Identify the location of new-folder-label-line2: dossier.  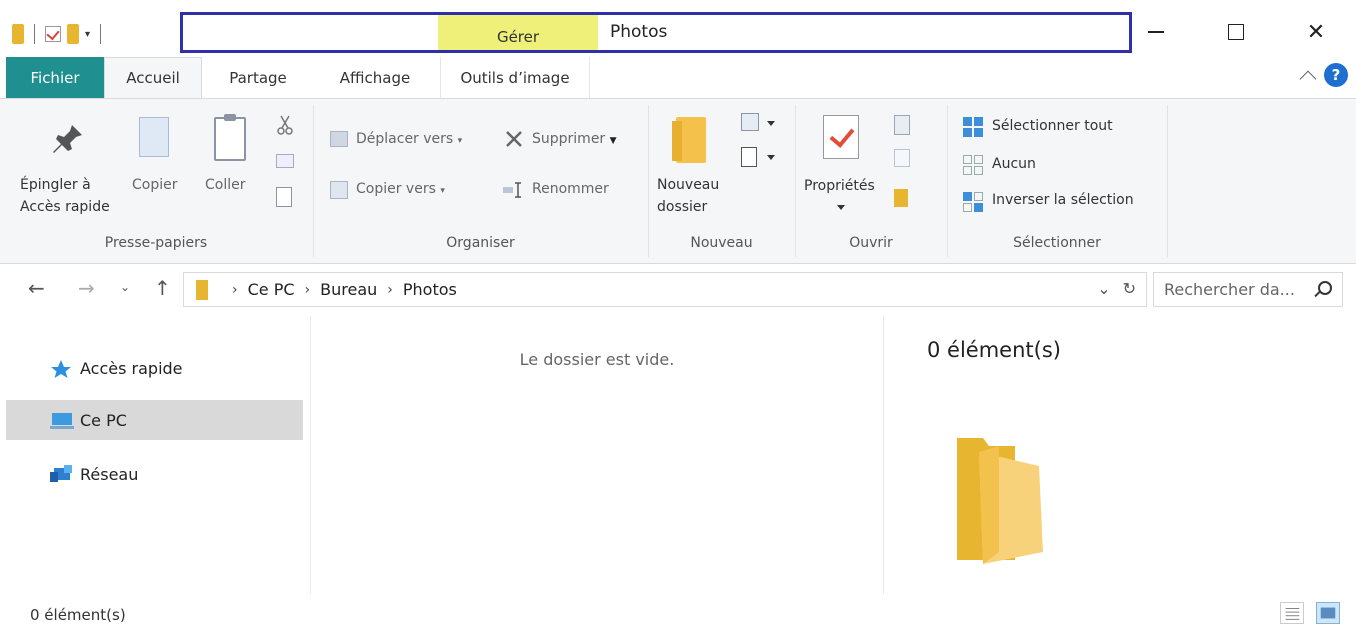
(682, 207).